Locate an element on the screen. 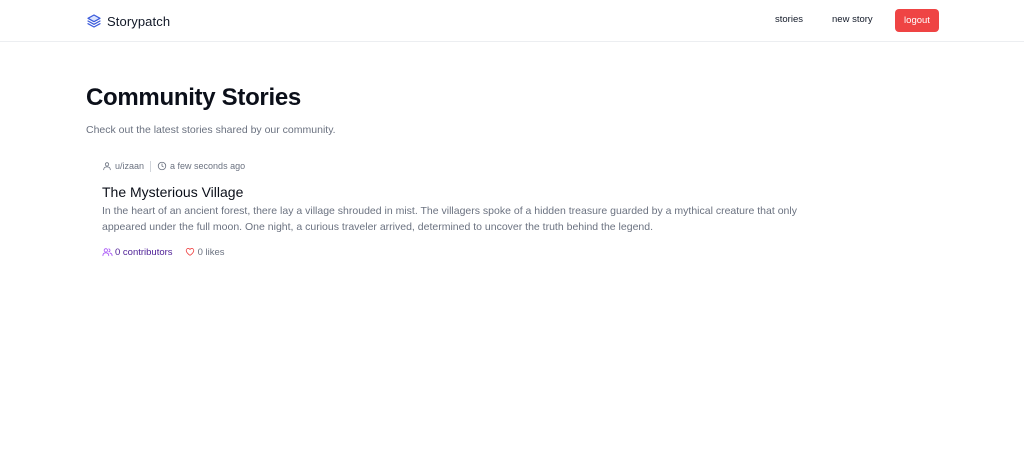 The image size is (1024, 474). contributors-count: 0 contributors is located at coordinates (144, 252).